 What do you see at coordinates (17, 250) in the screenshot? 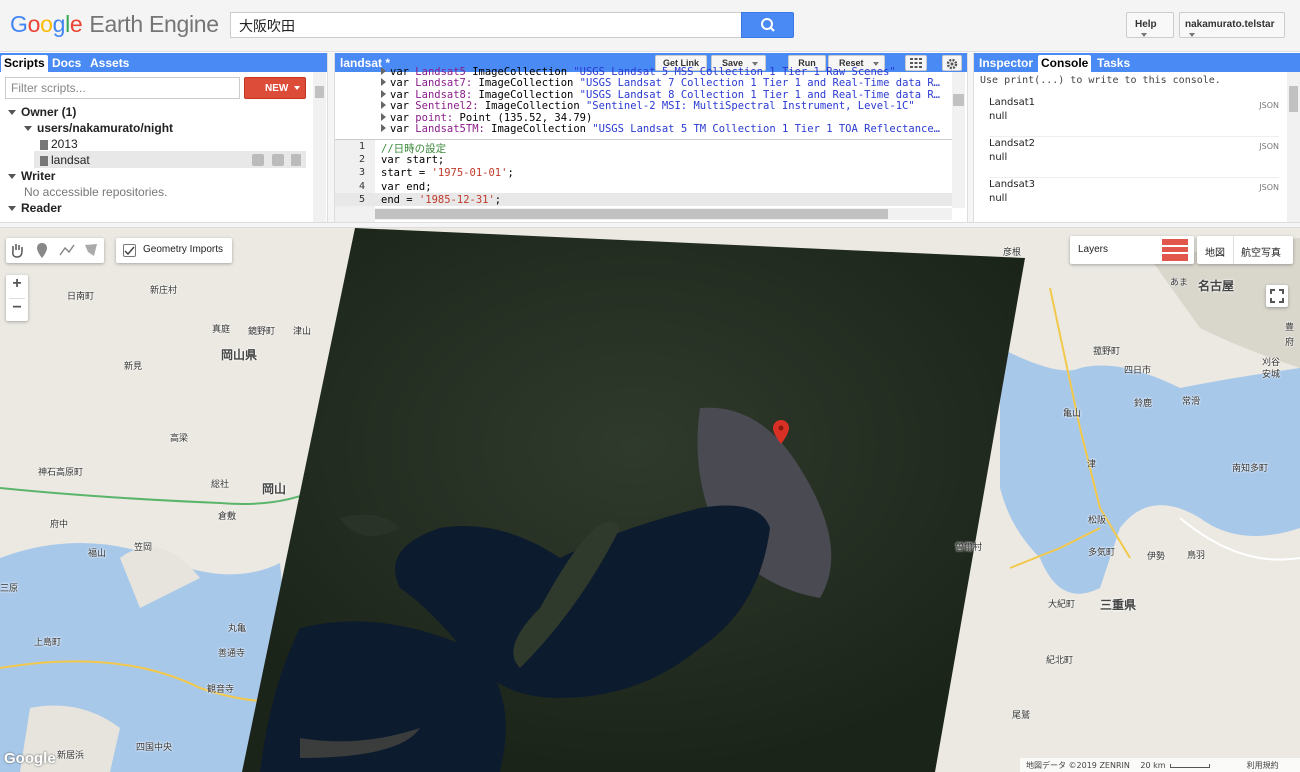
I see `hand-icon` at bounding box center [17, 250].